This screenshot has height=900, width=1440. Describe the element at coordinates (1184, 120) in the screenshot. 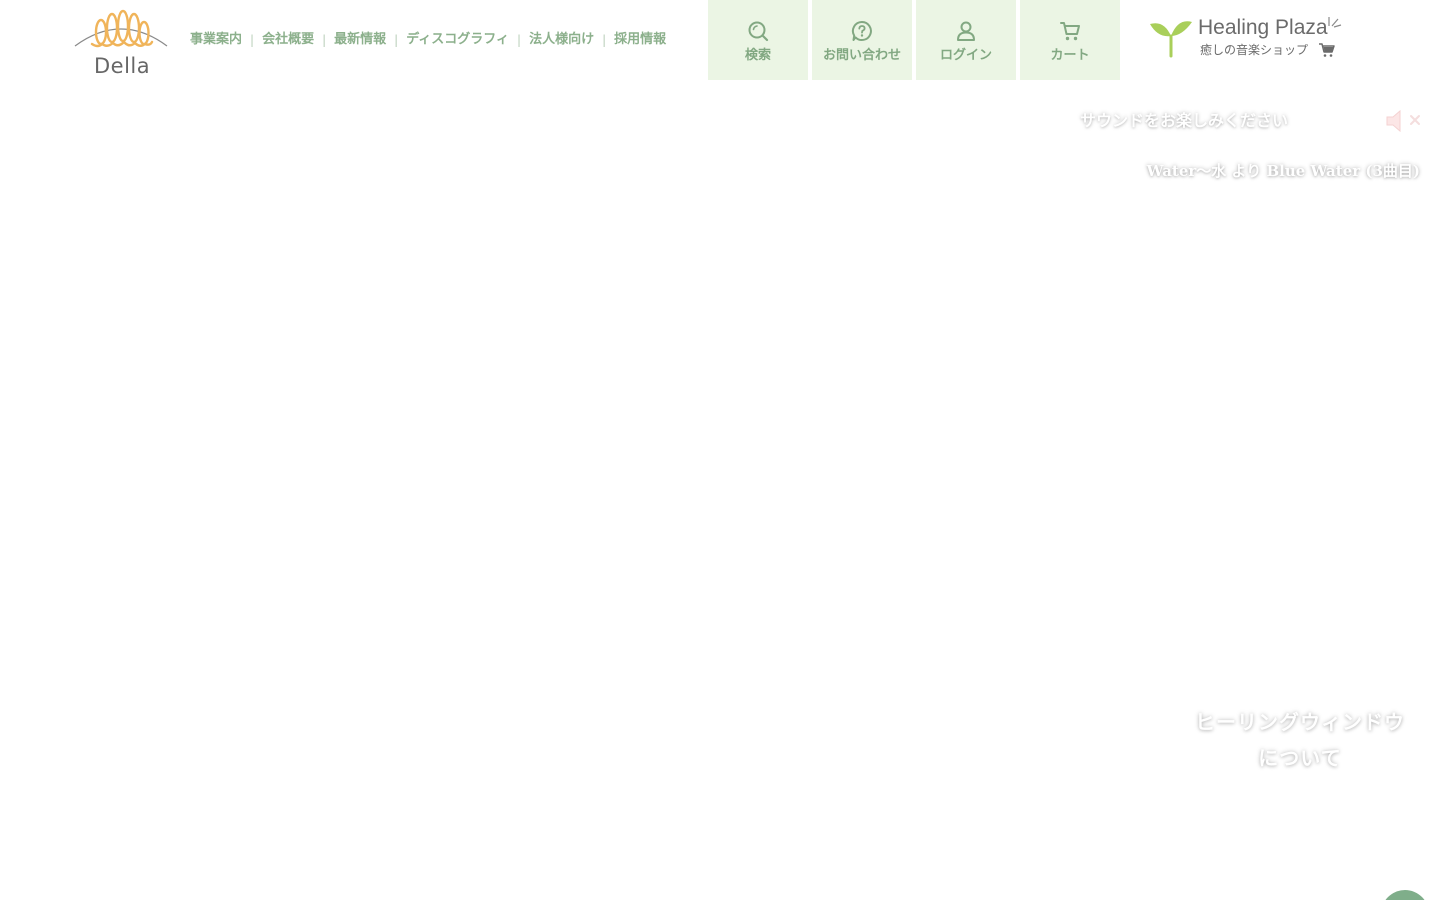

I see `sound-prompt: サウンドをお楽しみください` at that location.